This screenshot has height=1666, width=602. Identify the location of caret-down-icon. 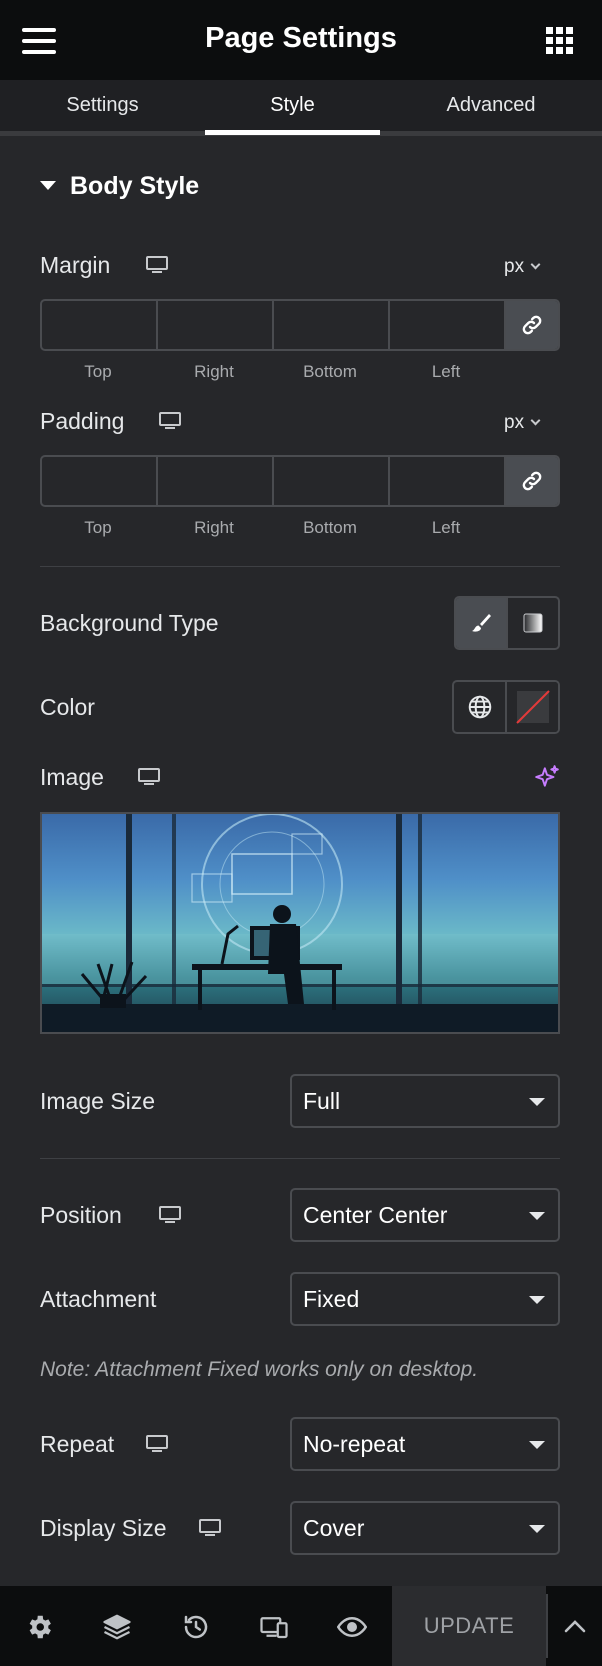
(48, 185).